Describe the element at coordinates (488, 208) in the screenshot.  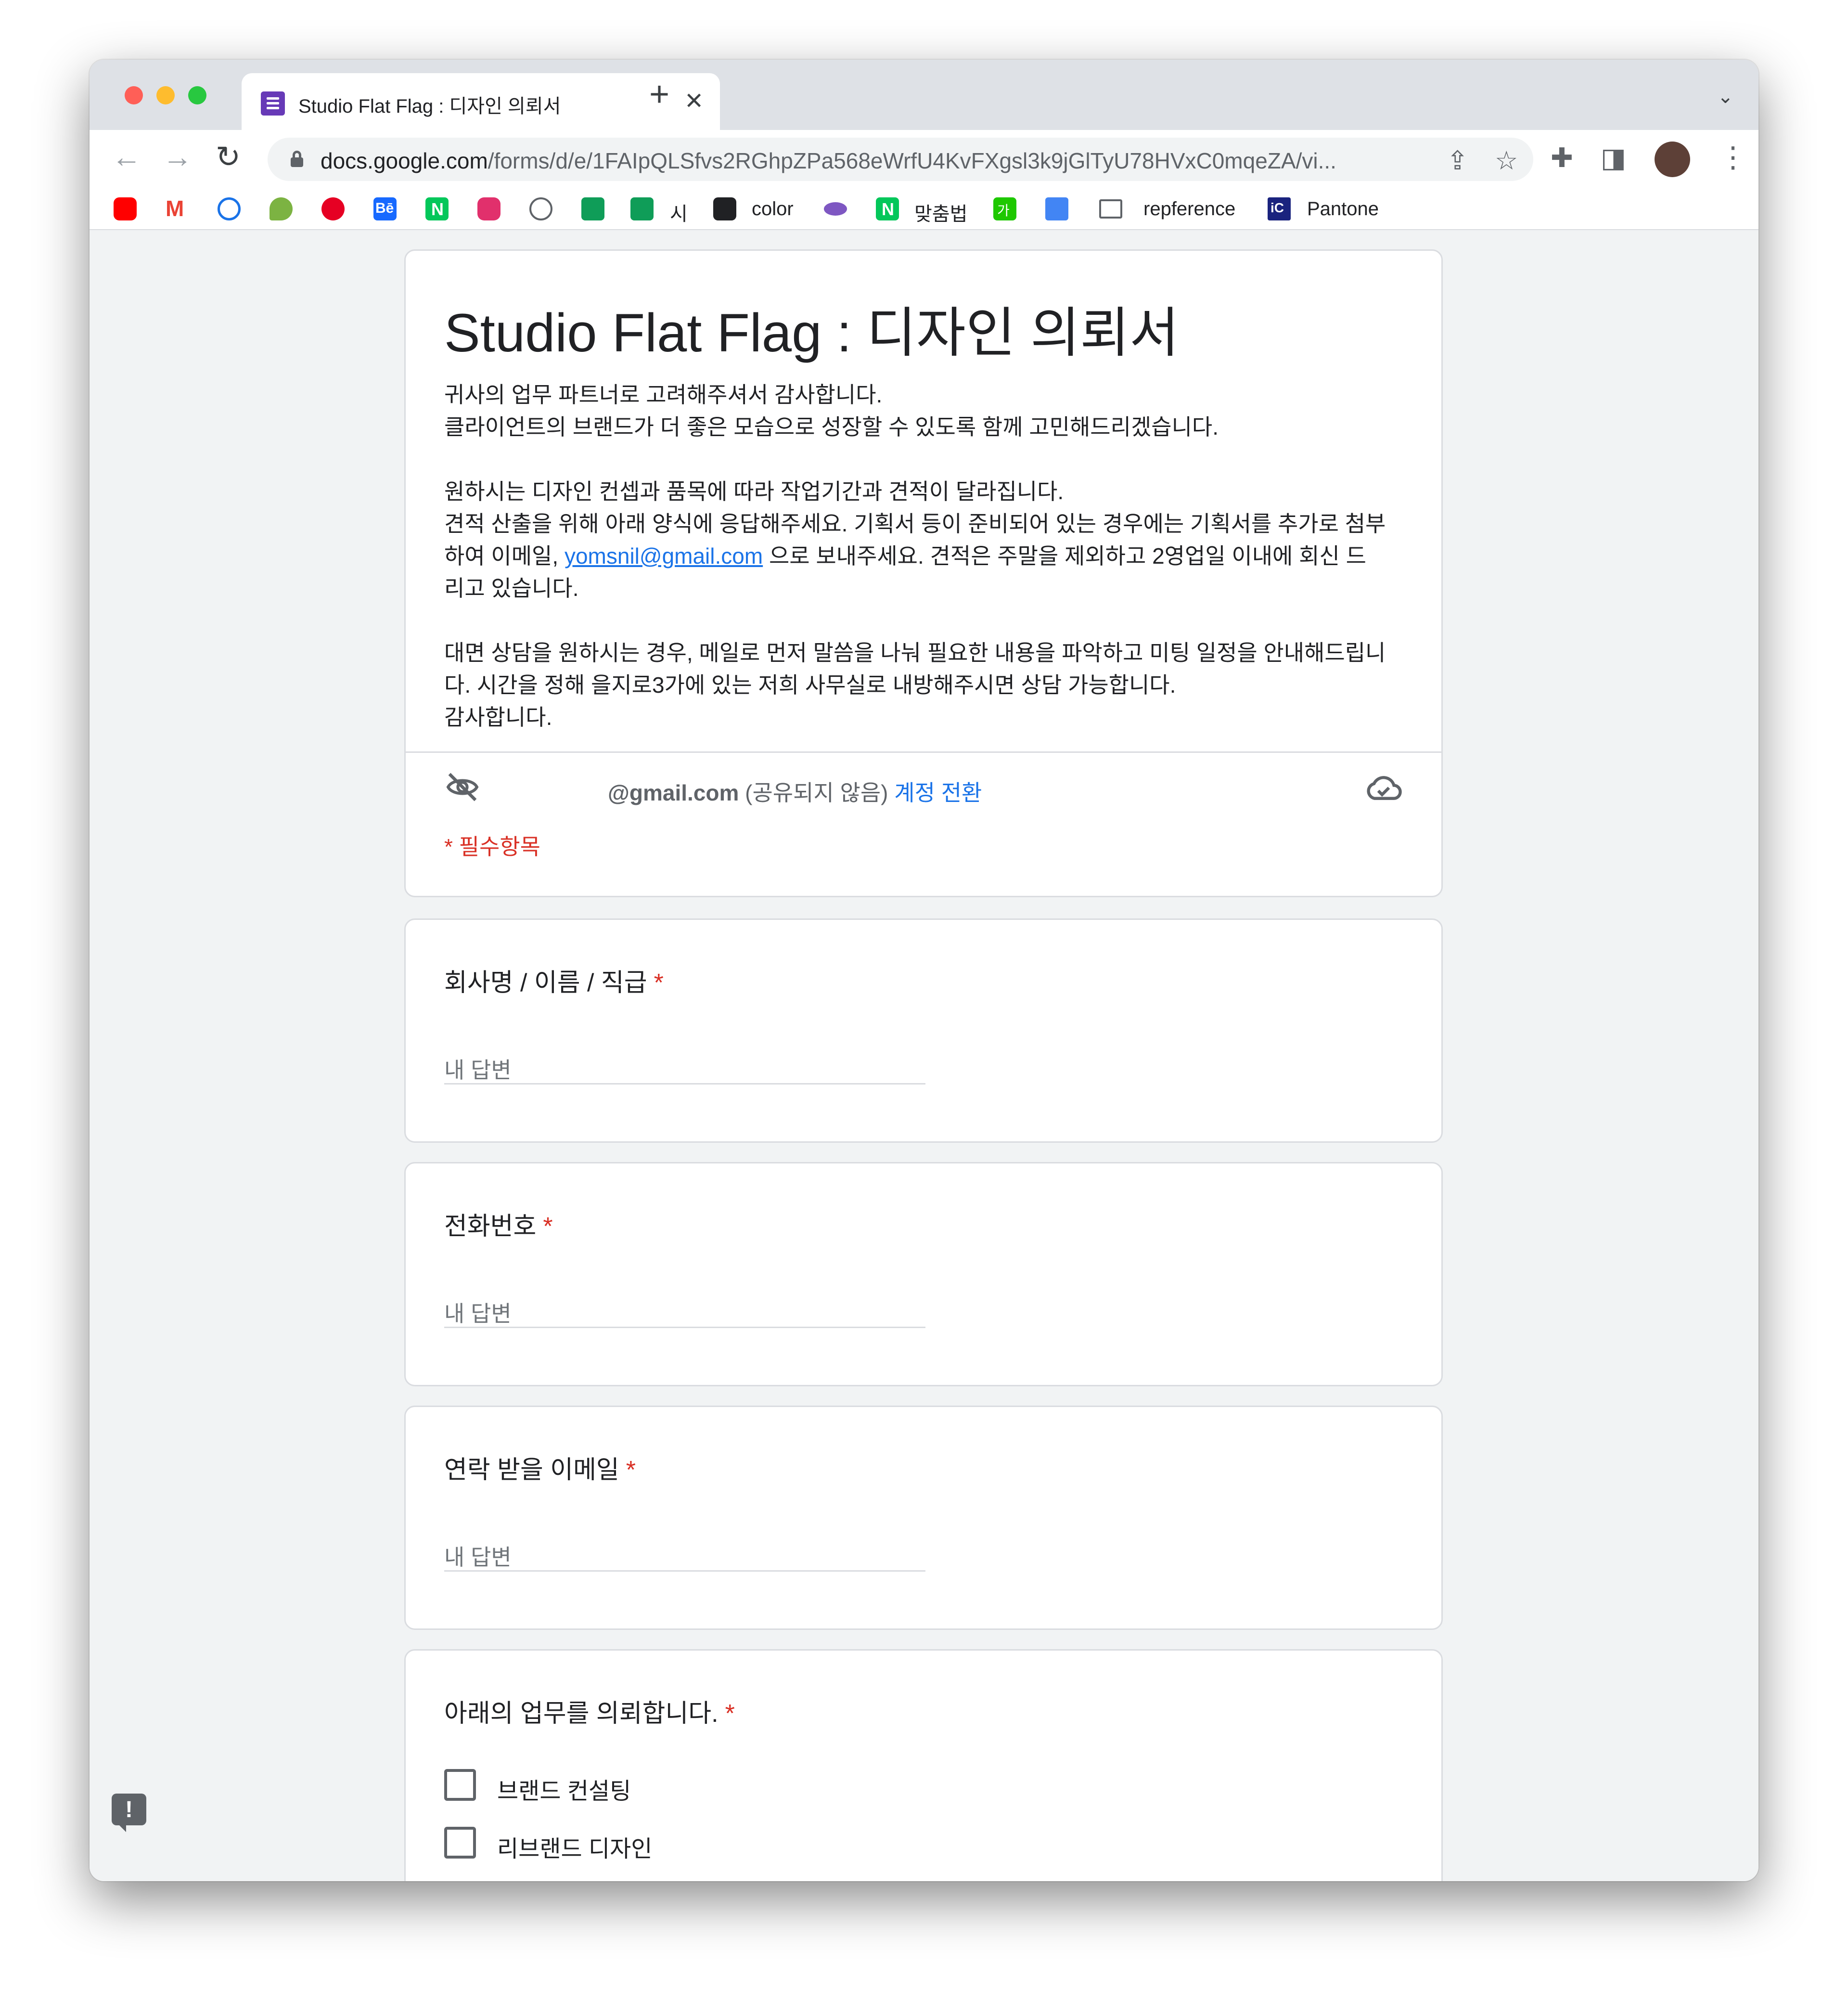
I see `instagram-bookmark-icon` at that location.